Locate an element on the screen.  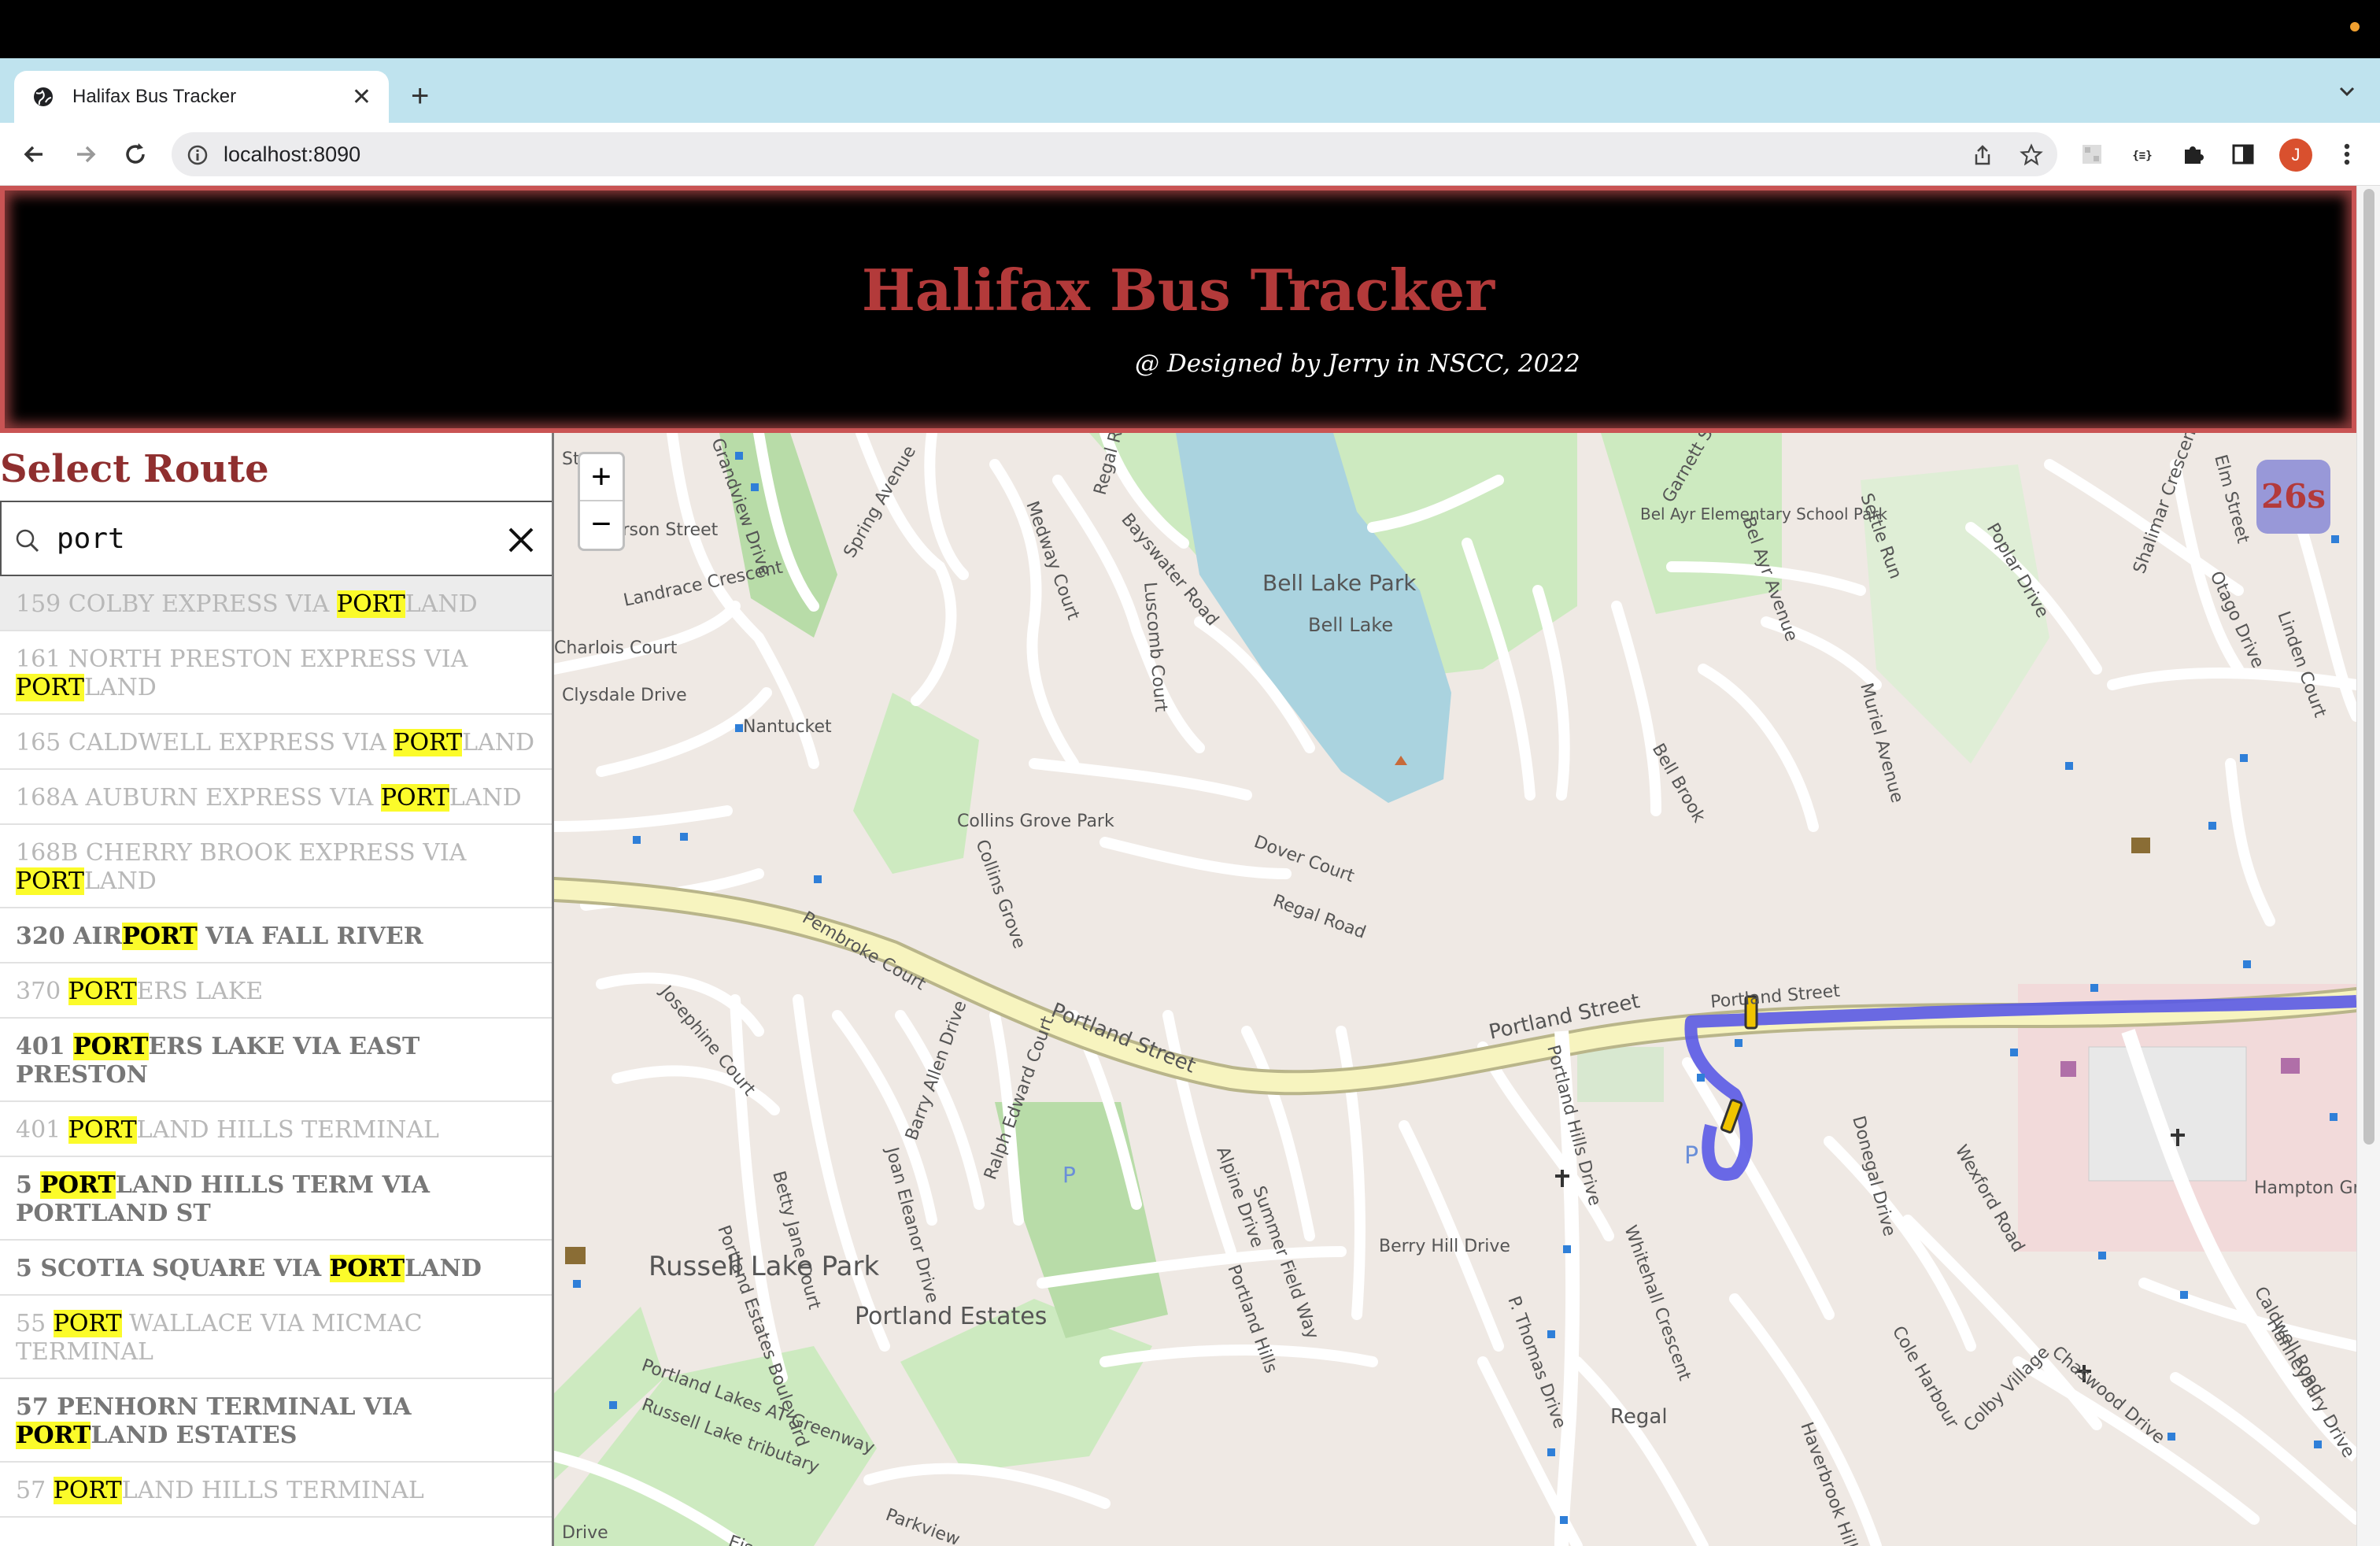
route-label-text: LAND ESTATES is located at coordinates (194, 1435).